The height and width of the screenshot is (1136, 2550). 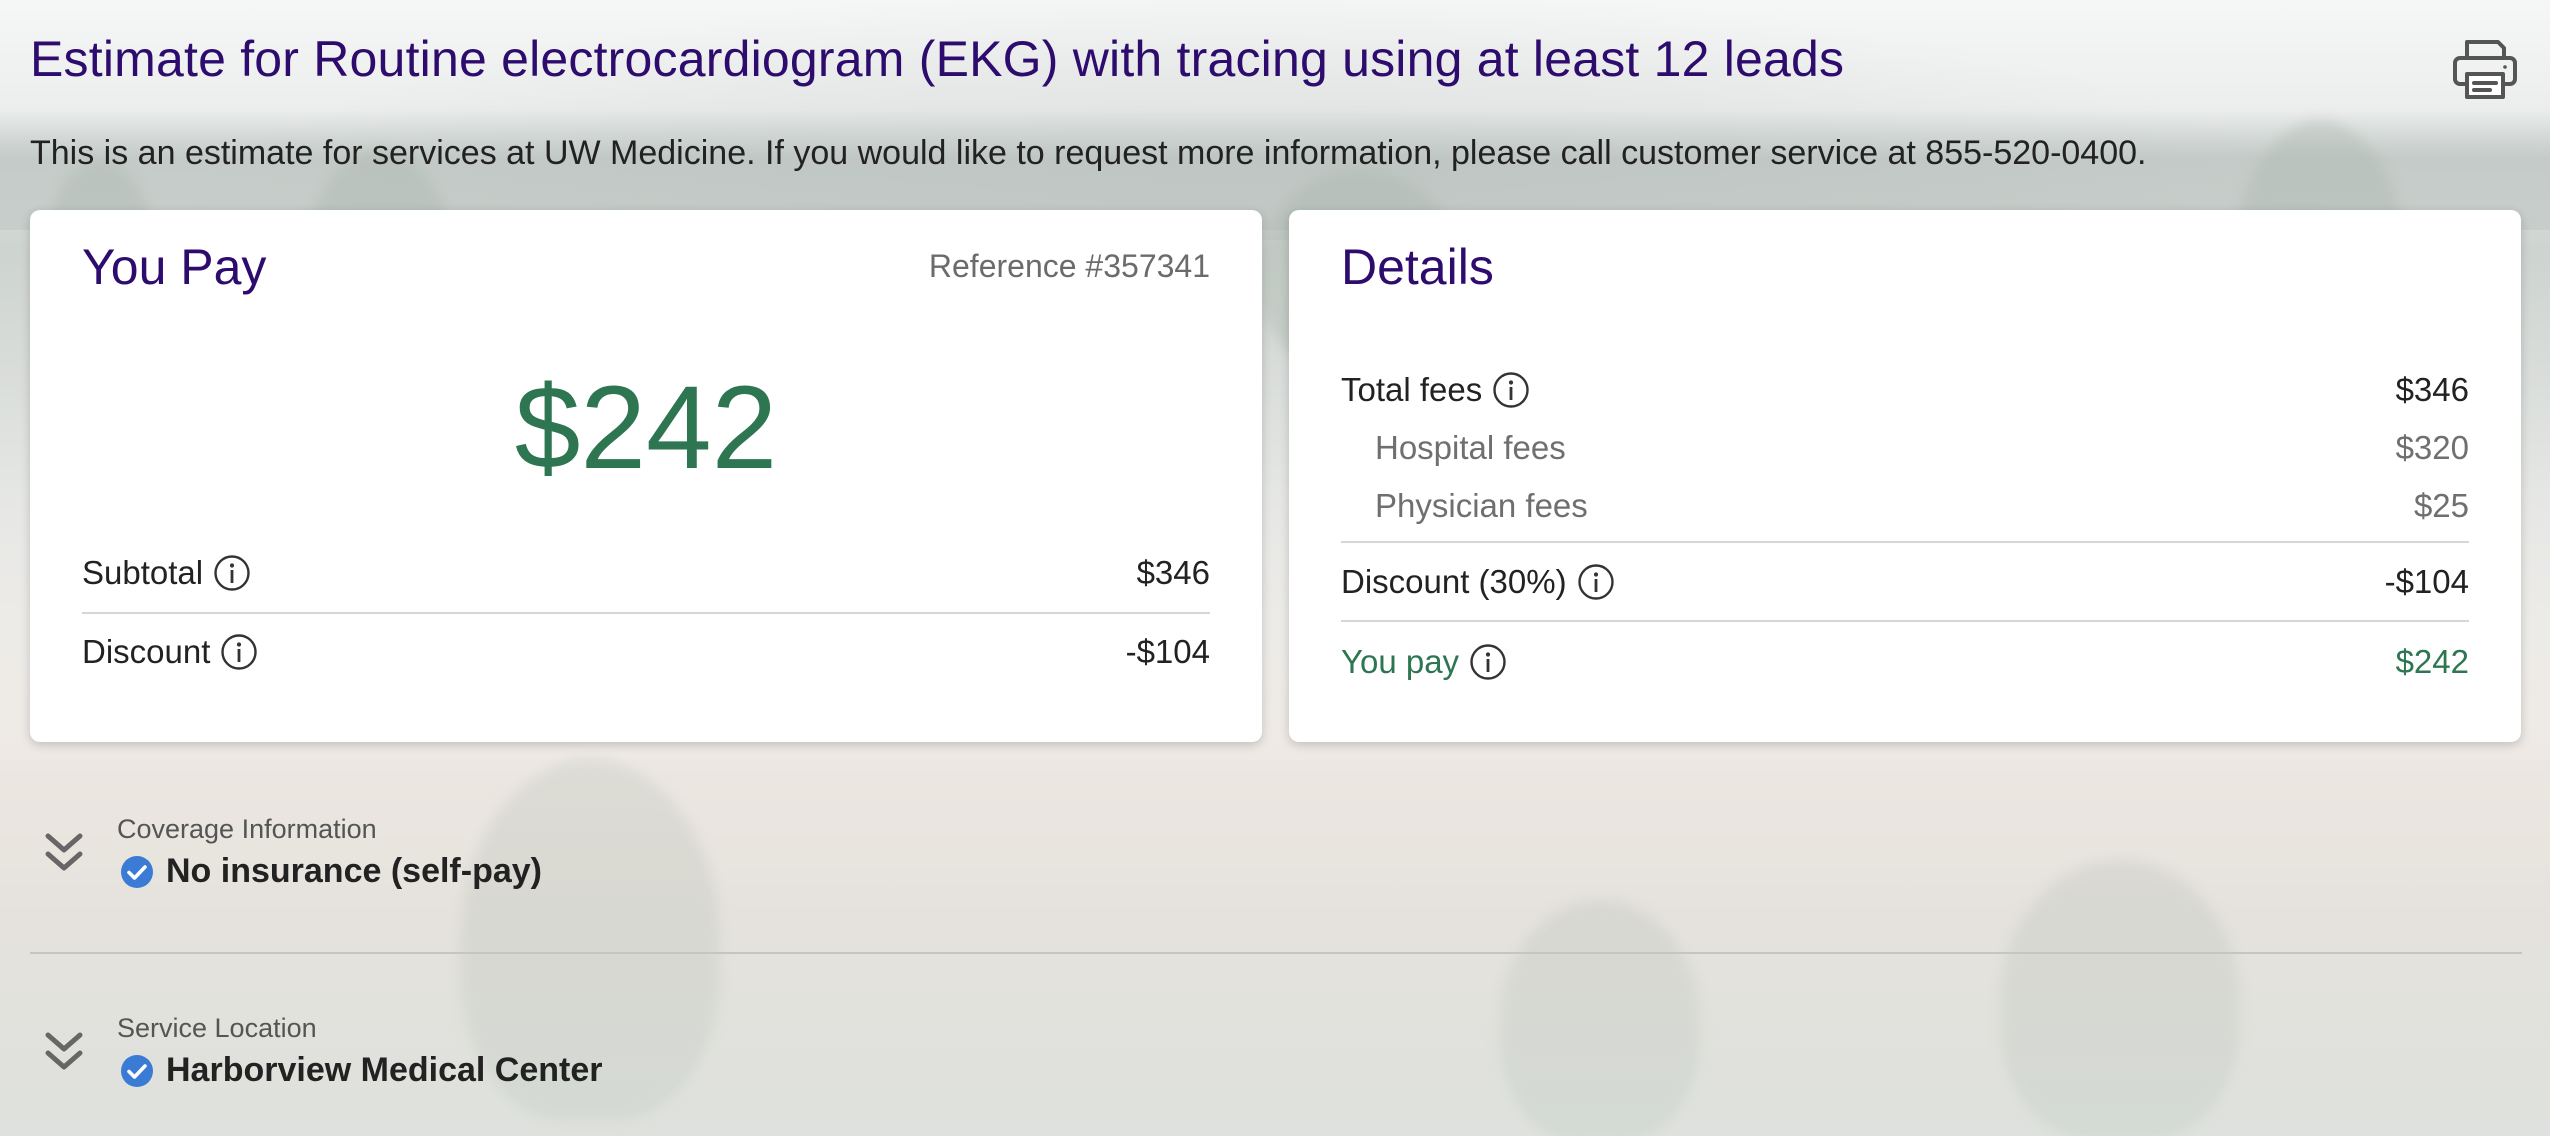 What do you see at coordinates (1905, 506) in the screenshot?
I see `physician-fees-row: Physician fees $25` at bounding box center [1905, 506].